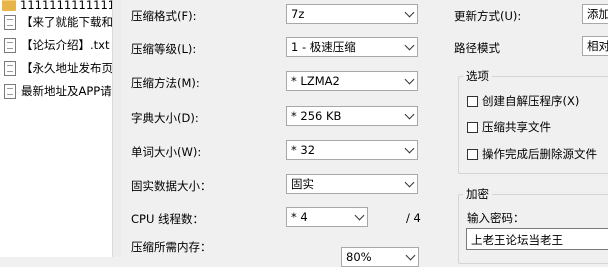 This screenshot has width=608, height=267. I want to click on list-item: 【论坛介绍】.txt, so click(56, 45).